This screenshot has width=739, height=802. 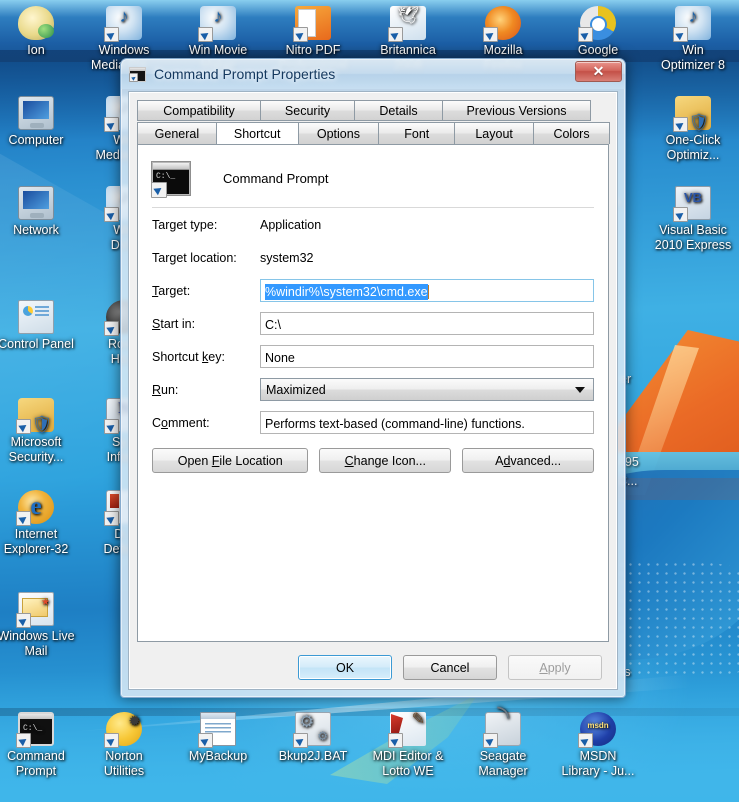 I want to click on start-in-value: C:\, so click(x=273, y=324).